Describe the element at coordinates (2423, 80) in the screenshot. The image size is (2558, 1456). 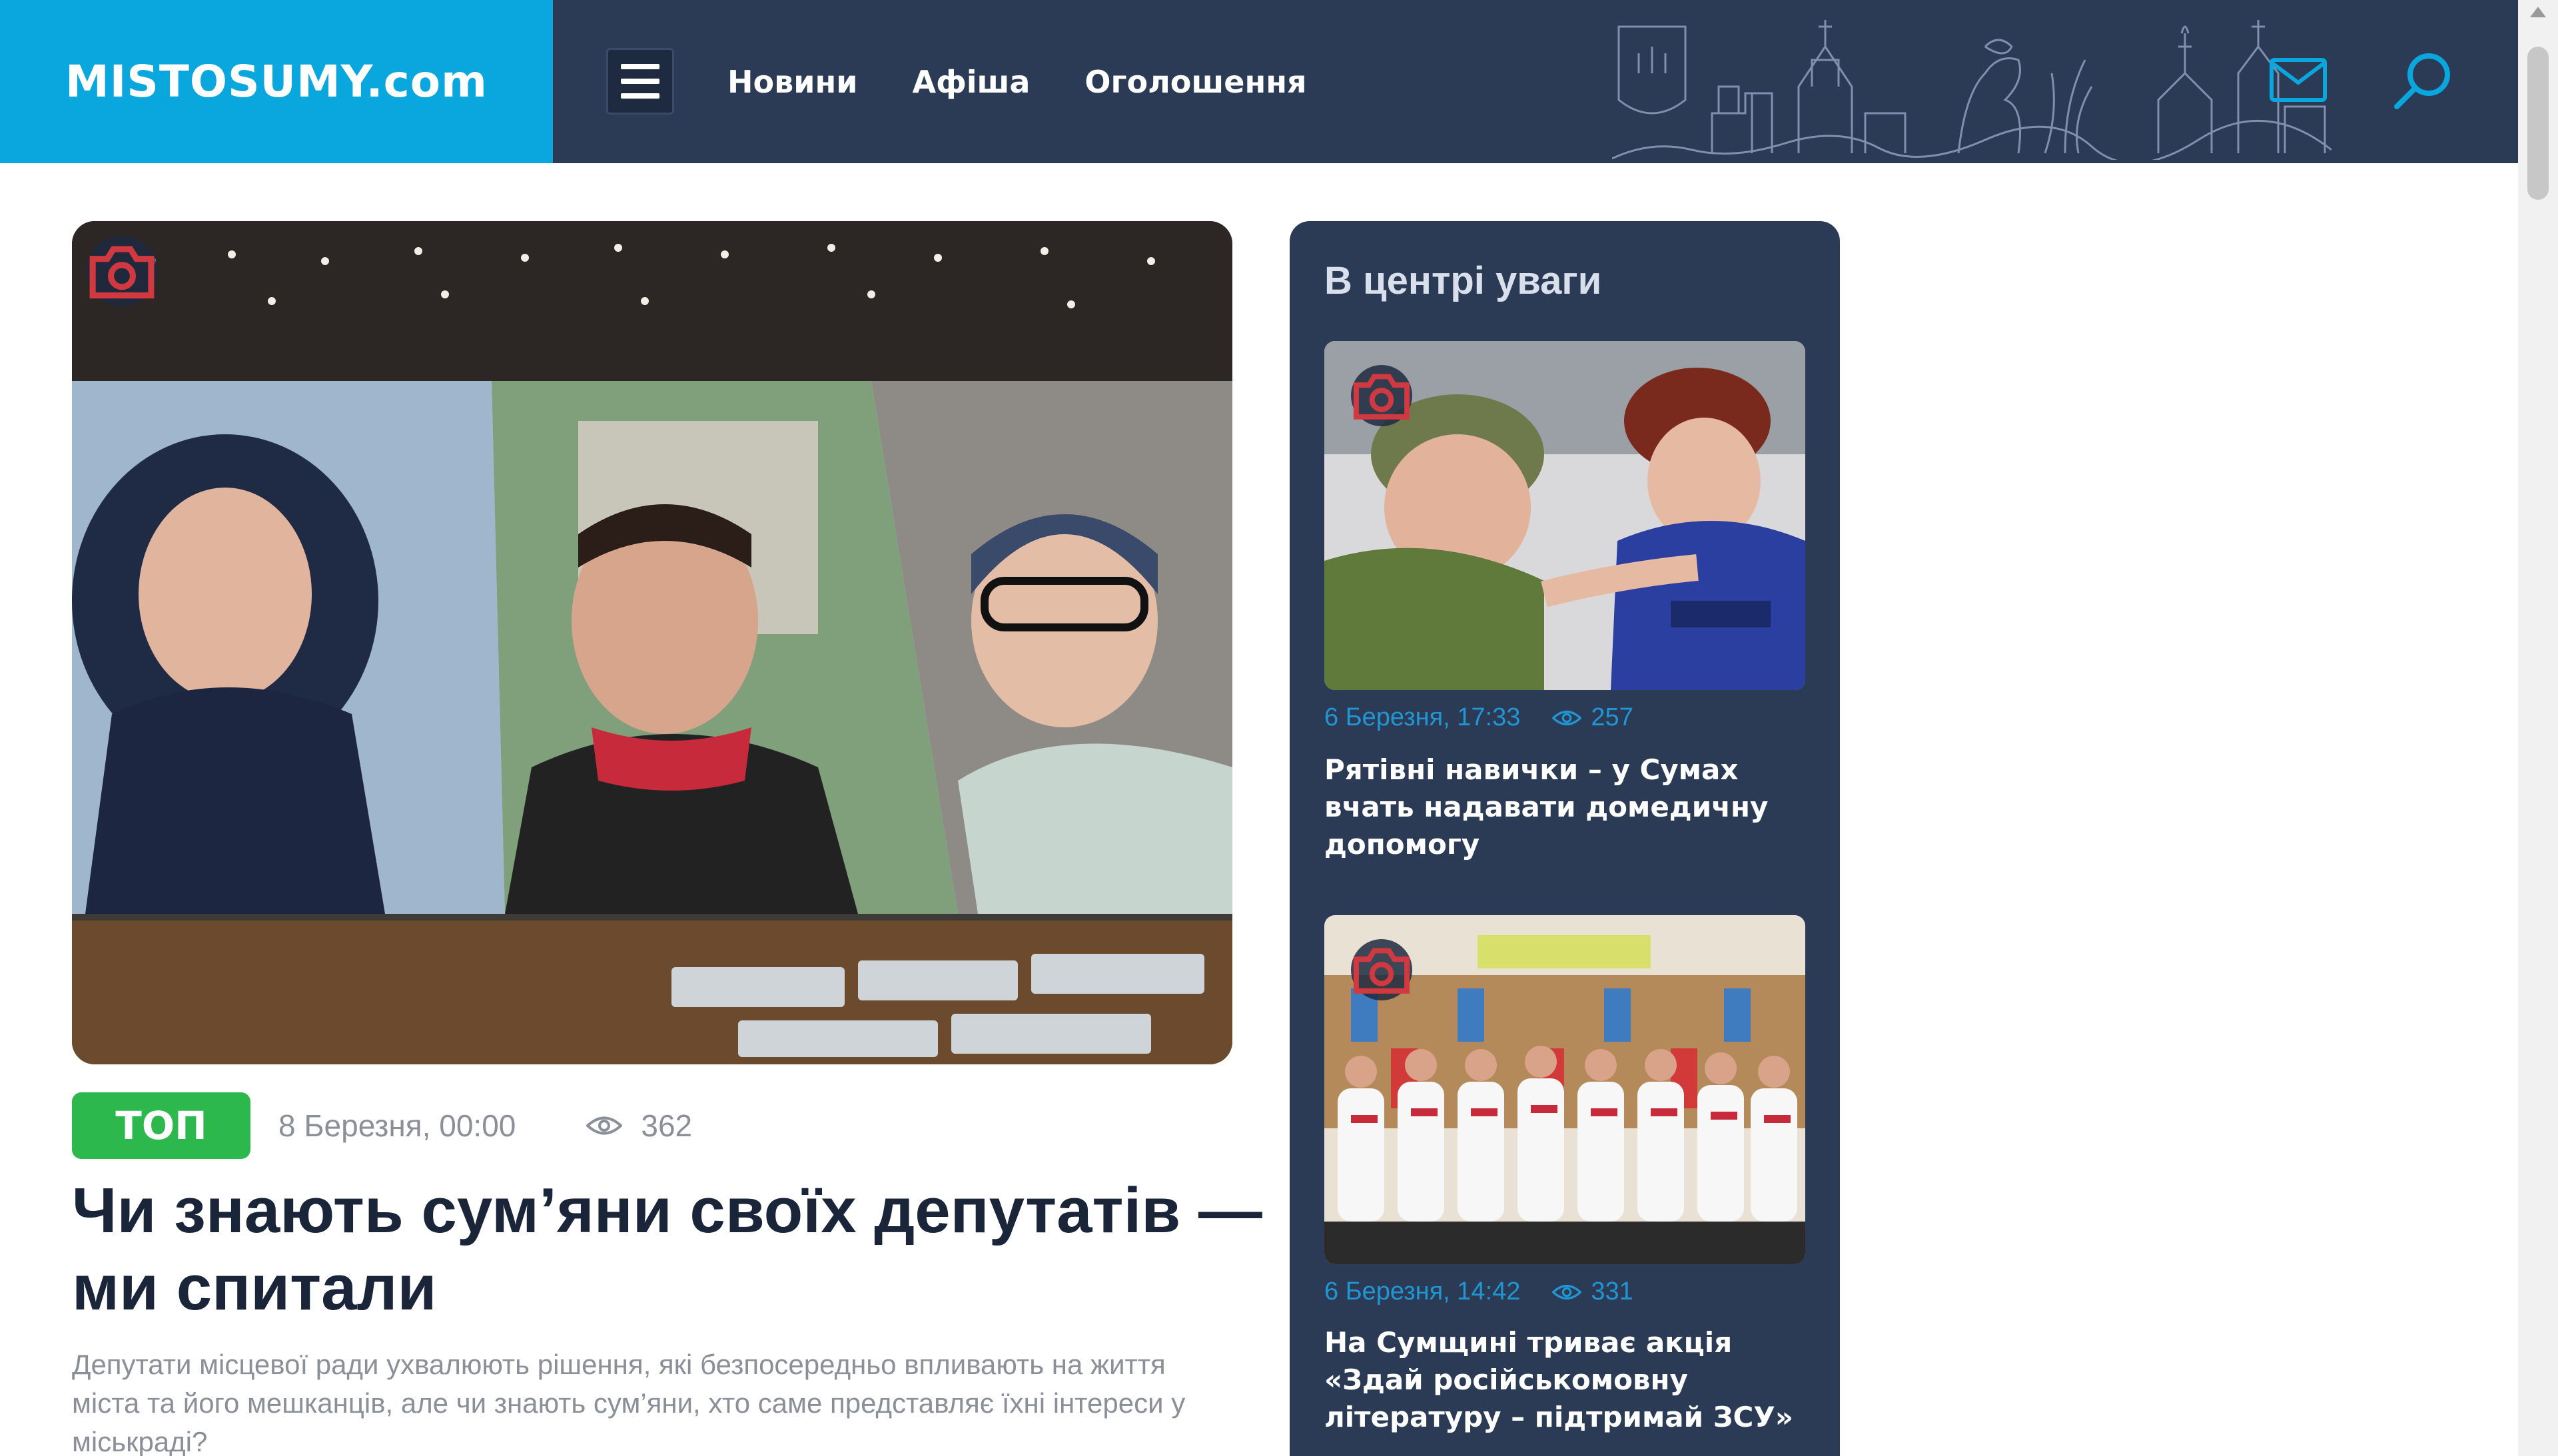
I see `search-icon` at that location.